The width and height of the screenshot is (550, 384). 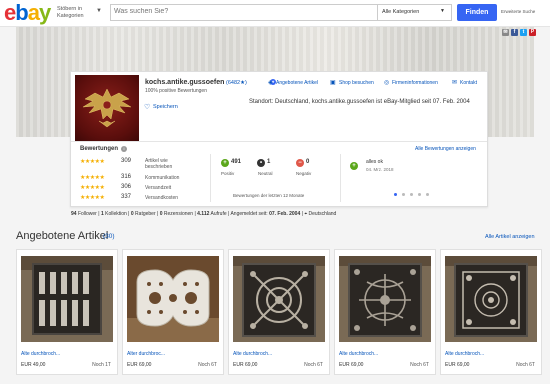 I want to click on latest-review-text: alles ok, so click(x=374, y=162).